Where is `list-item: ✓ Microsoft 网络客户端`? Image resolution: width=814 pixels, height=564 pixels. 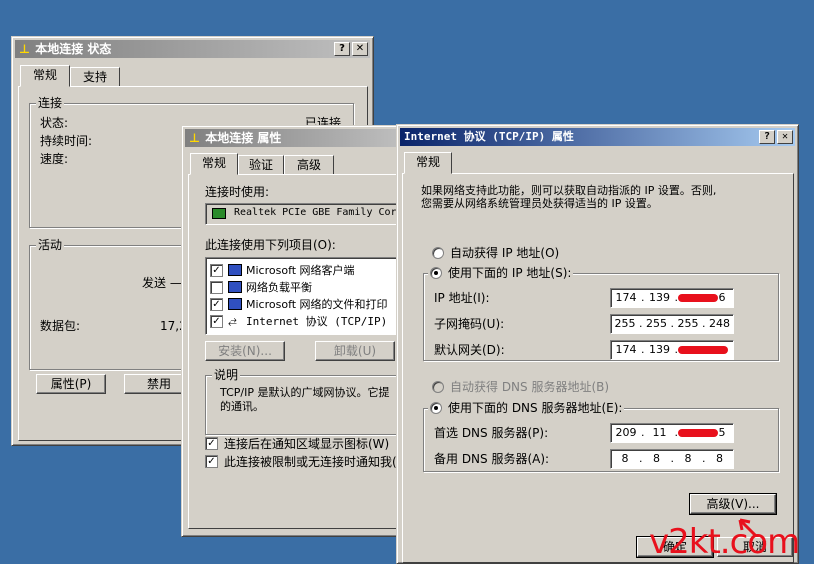
list-item: ✓ Microsoft 网络客户端 is located at coordinates (305, 270).